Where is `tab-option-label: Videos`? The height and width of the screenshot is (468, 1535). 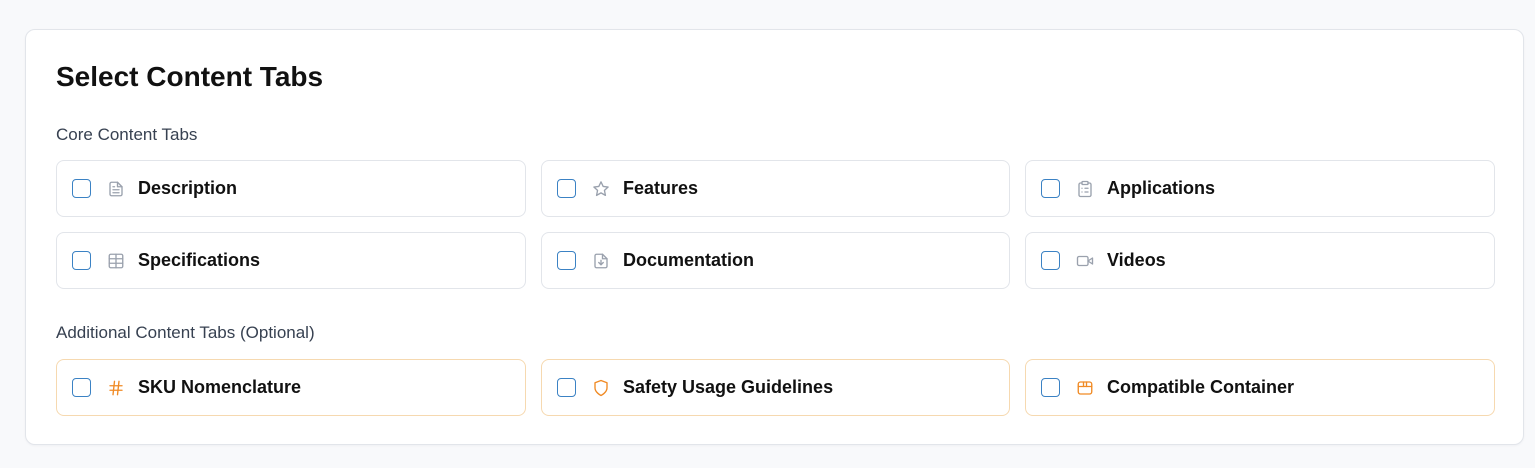 tab-option-label: Videos is located at coordinates (1136, 260).